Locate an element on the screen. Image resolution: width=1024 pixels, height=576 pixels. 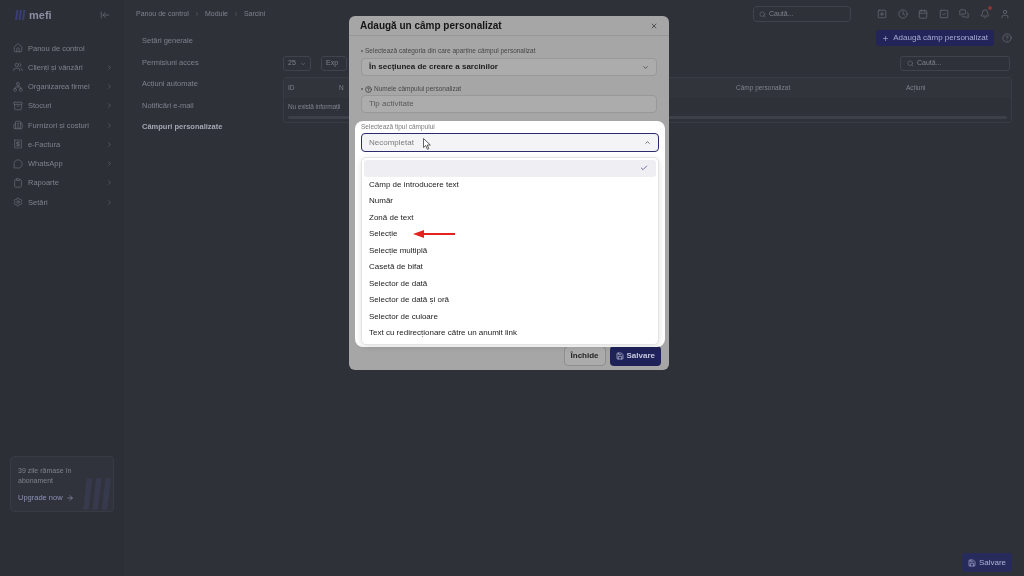
logo-icon is located at coordinates (20, 15).